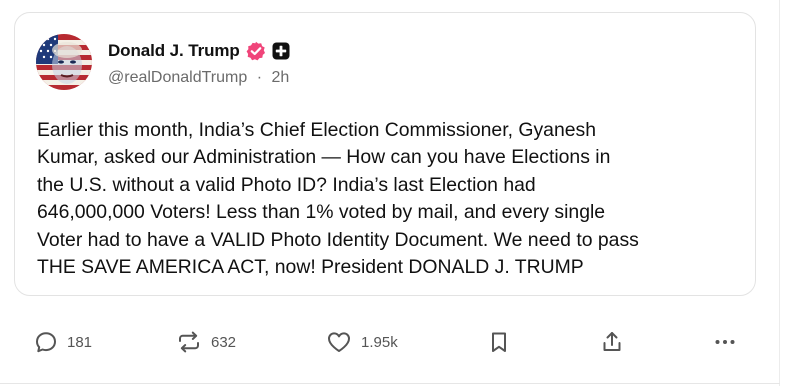  Describe the element at coordinates (177, 77) in the screenshot. I see `author-handle: @realDonaldTrump` at that location.